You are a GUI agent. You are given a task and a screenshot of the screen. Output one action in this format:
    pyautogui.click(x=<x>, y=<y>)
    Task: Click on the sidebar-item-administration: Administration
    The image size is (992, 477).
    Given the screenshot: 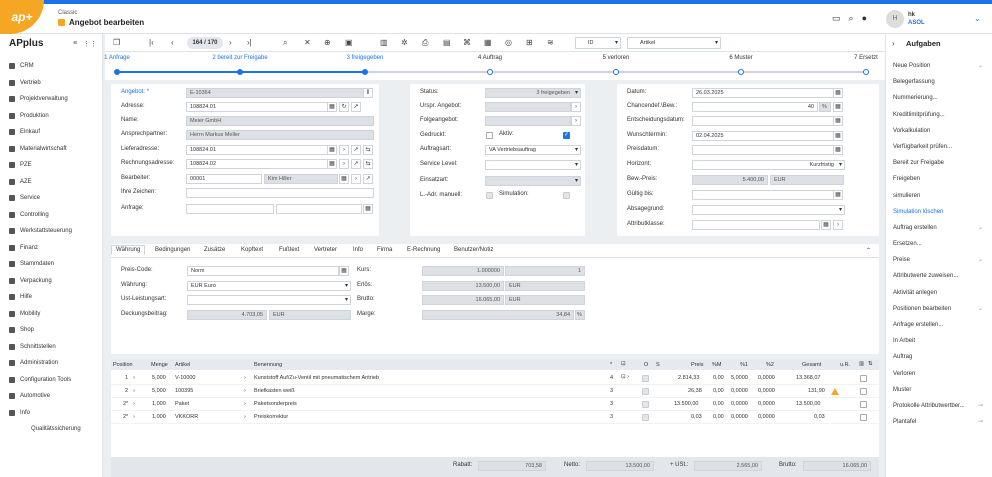 What is the action you would take?
    pyautogui.click(x=51, y=363)
    